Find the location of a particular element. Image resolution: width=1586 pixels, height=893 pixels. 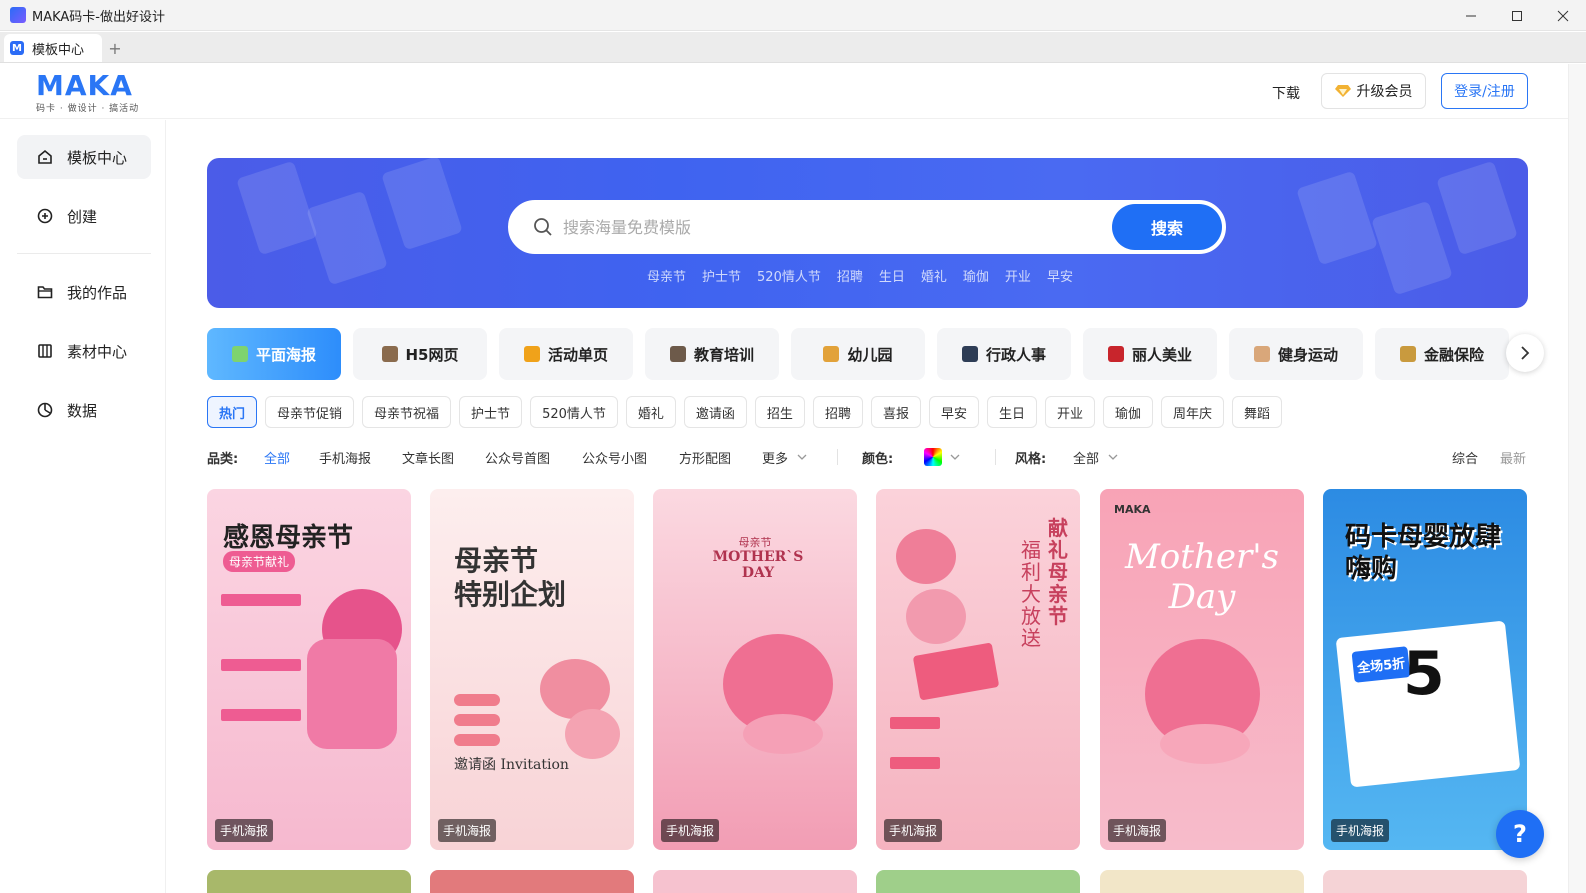

monitor-icon is located at coordinates (969, 354).